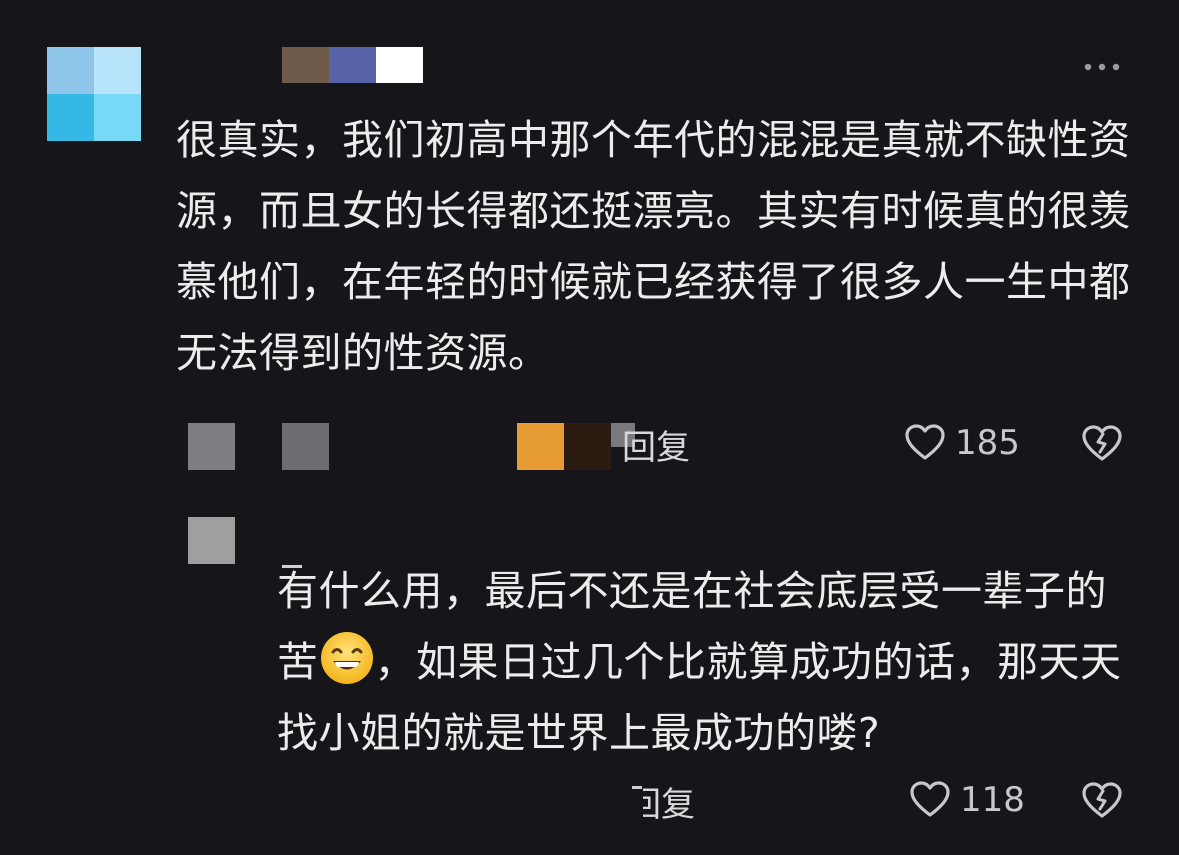 The width and height of the screenshot is (1179, 855). I want to click on like-button: 185, so click(961, 443).